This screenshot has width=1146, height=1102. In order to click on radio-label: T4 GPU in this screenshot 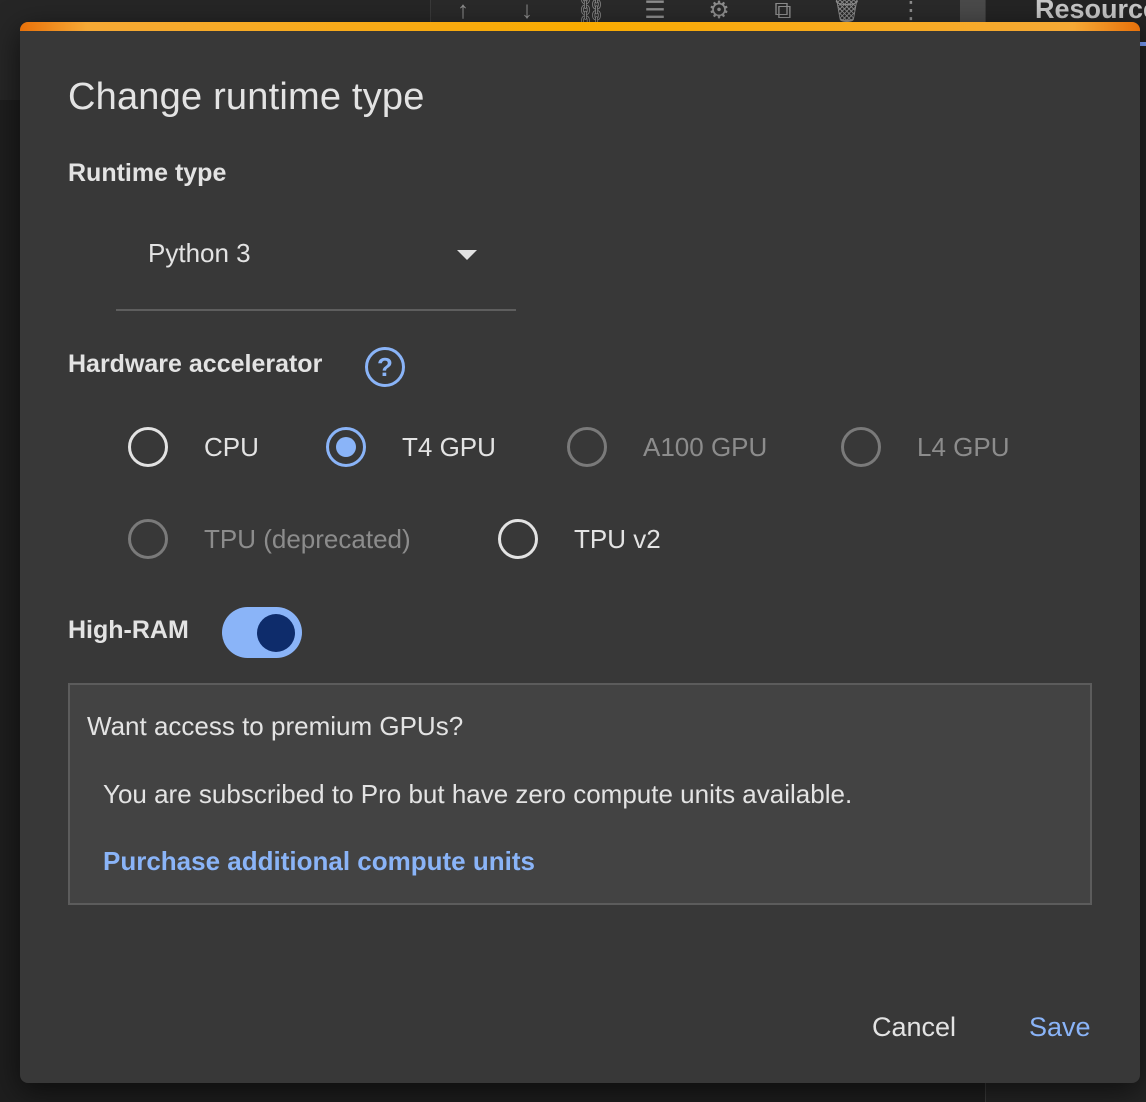, I will do `click(449, 446)`.